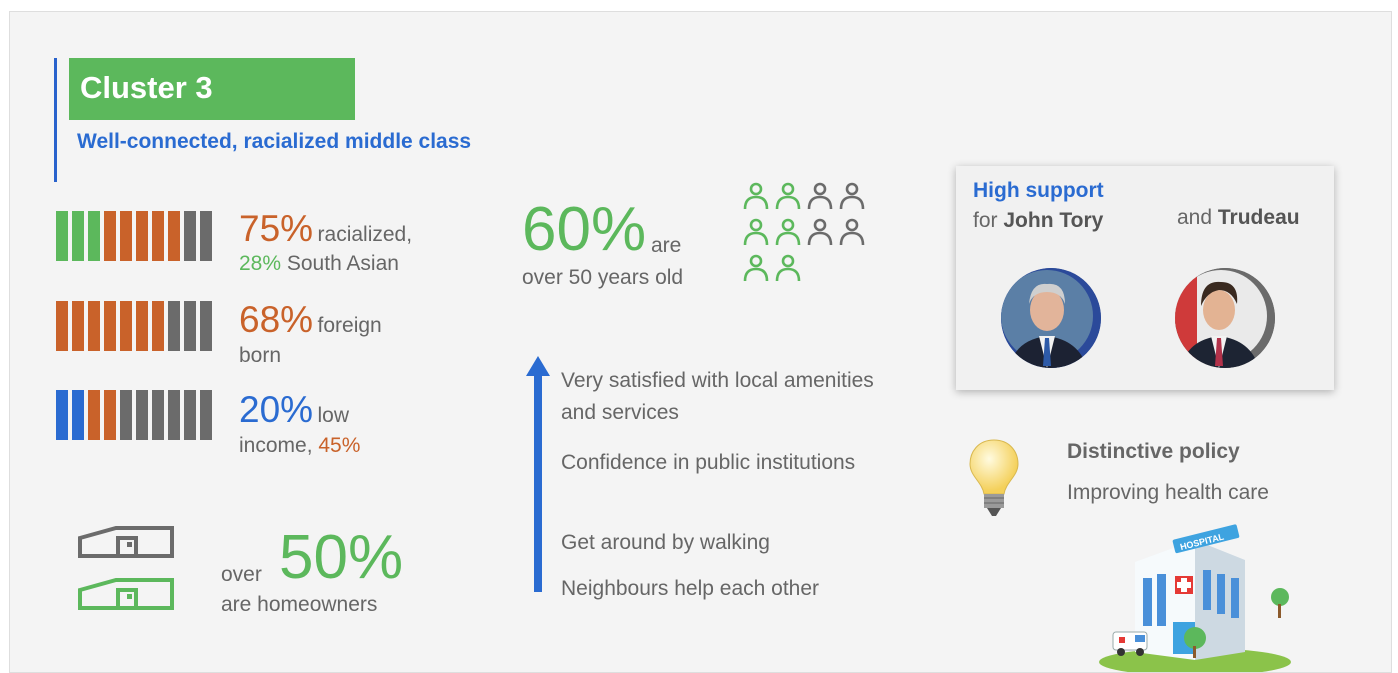 The width and height of the screenshot is (1398, 673). What do you see at coordinates (1051, 318) in the screenshot?
I see `tory-portrait` at bounding box center [1051, 318].